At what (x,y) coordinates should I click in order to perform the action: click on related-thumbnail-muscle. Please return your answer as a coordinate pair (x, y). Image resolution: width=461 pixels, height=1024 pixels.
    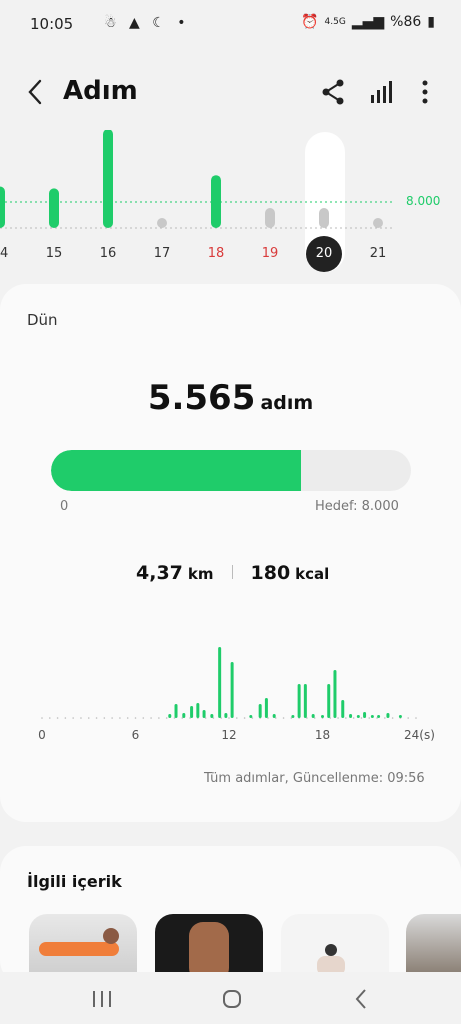
    Looking at the image, I should click on (209, 944).